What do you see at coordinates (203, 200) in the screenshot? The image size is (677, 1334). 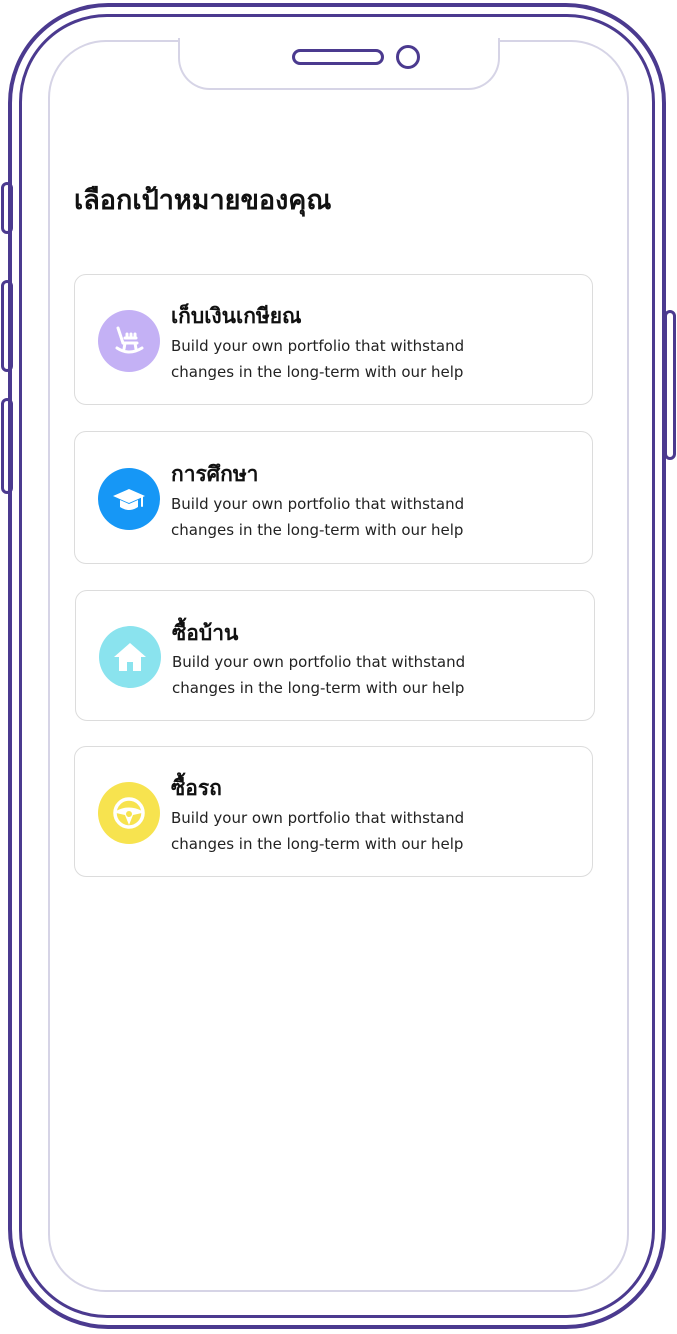 I see `page-title: เลือกเป้าหมายของคุณ` at bounding box center [203, 200].